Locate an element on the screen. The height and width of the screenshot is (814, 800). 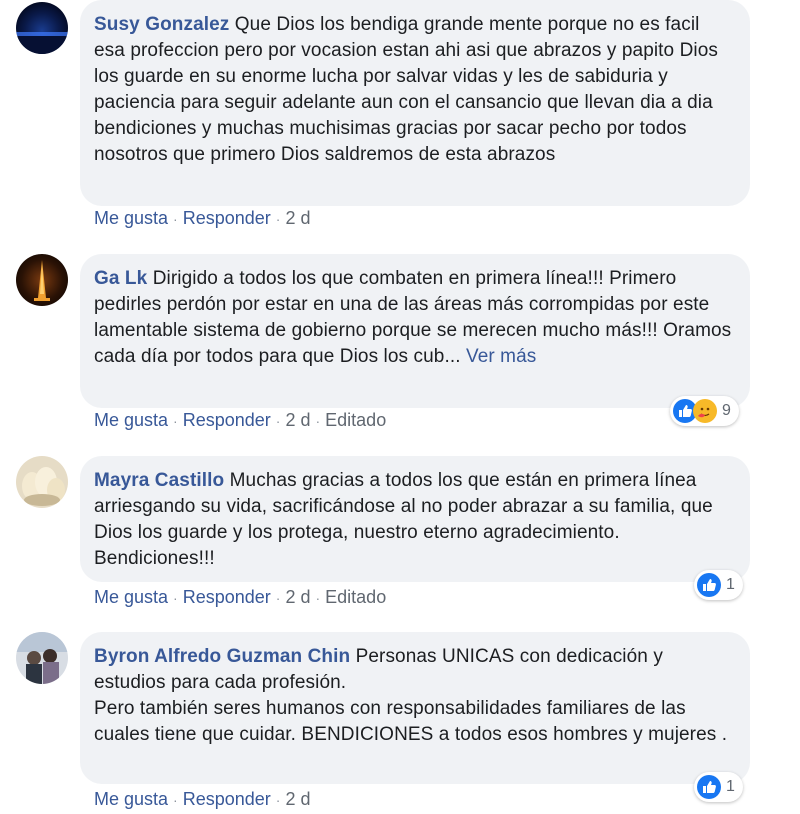
care-icon is located at coordinates (705, 411).